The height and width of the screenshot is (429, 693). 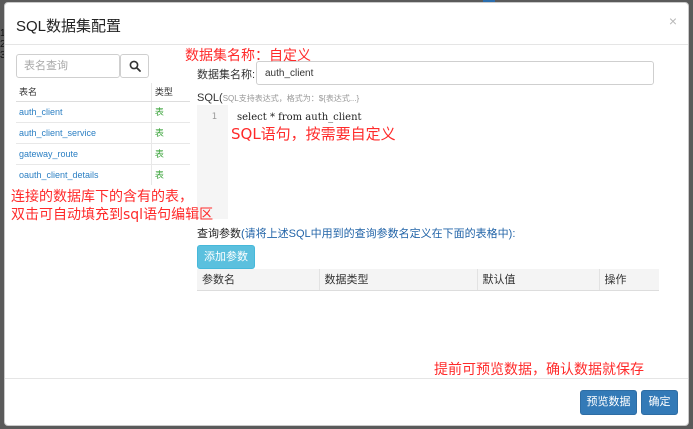 What do you see at coordinates (212, 162) in the screenshot?
I see `sql-editor-gutter: 1` at bounding box center [212, 162].